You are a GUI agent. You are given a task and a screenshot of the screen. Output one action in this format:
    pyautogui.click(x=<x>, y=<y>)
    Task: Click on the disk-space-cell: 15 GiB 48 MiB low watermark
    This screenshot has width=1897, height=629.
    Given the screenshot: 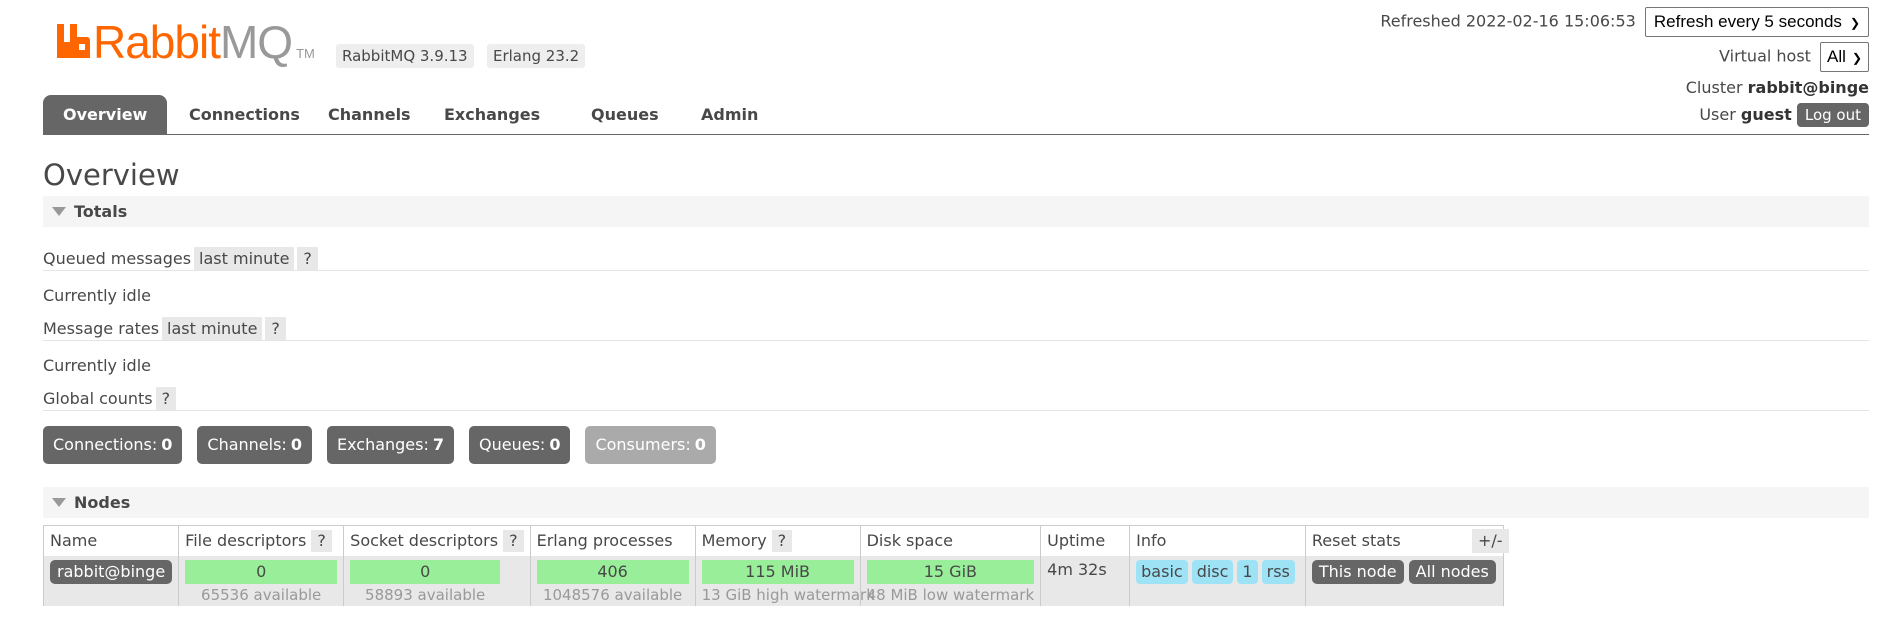 What is the action you would take?
    pyautogui.click(x=950, y=580)
    